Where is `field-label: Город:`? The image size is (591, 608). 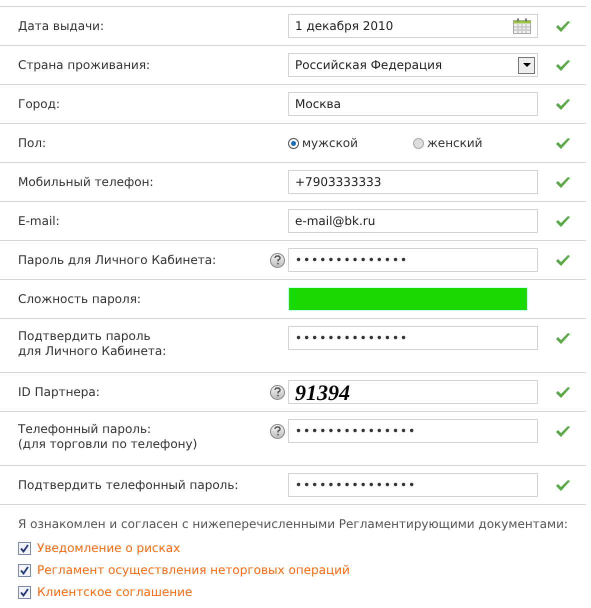 field-label: Город: is located at coordinates (39, 104).